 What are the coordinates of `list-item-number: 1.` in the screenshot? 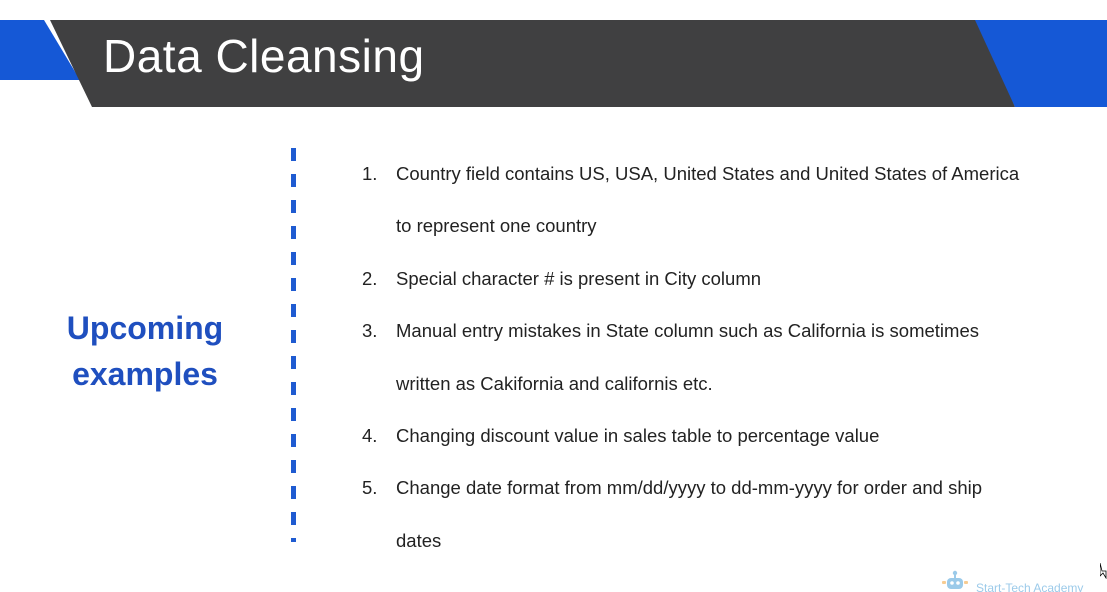 It's located at (370, 173).